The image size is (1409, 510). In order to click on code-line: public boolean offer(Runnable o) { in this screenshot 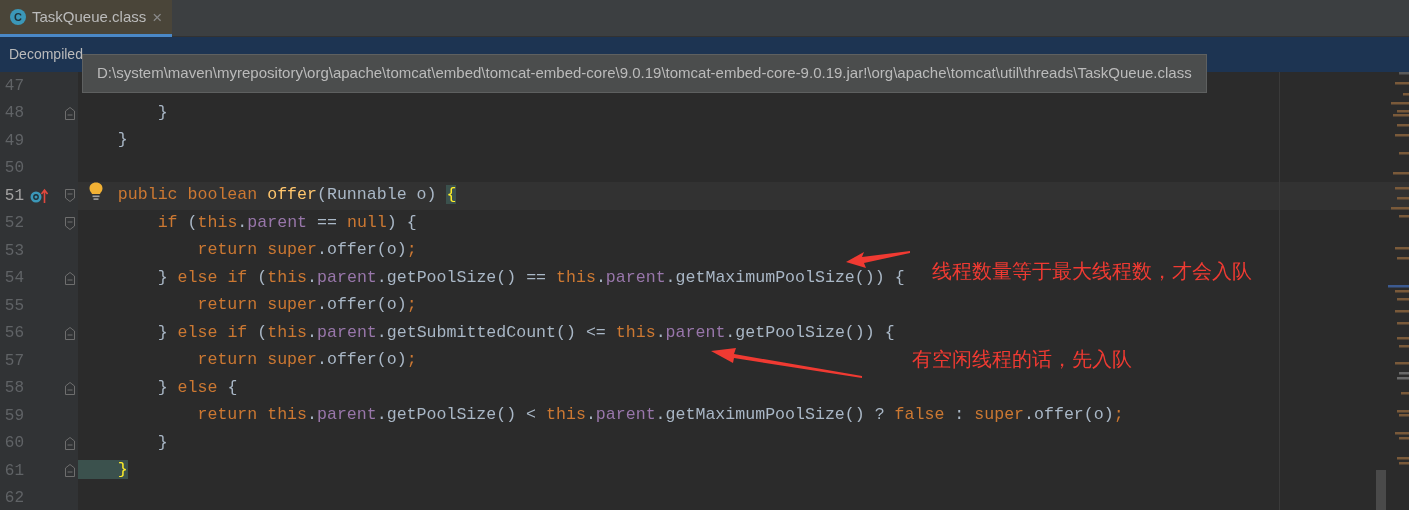, I will do `click(286, 195)`.